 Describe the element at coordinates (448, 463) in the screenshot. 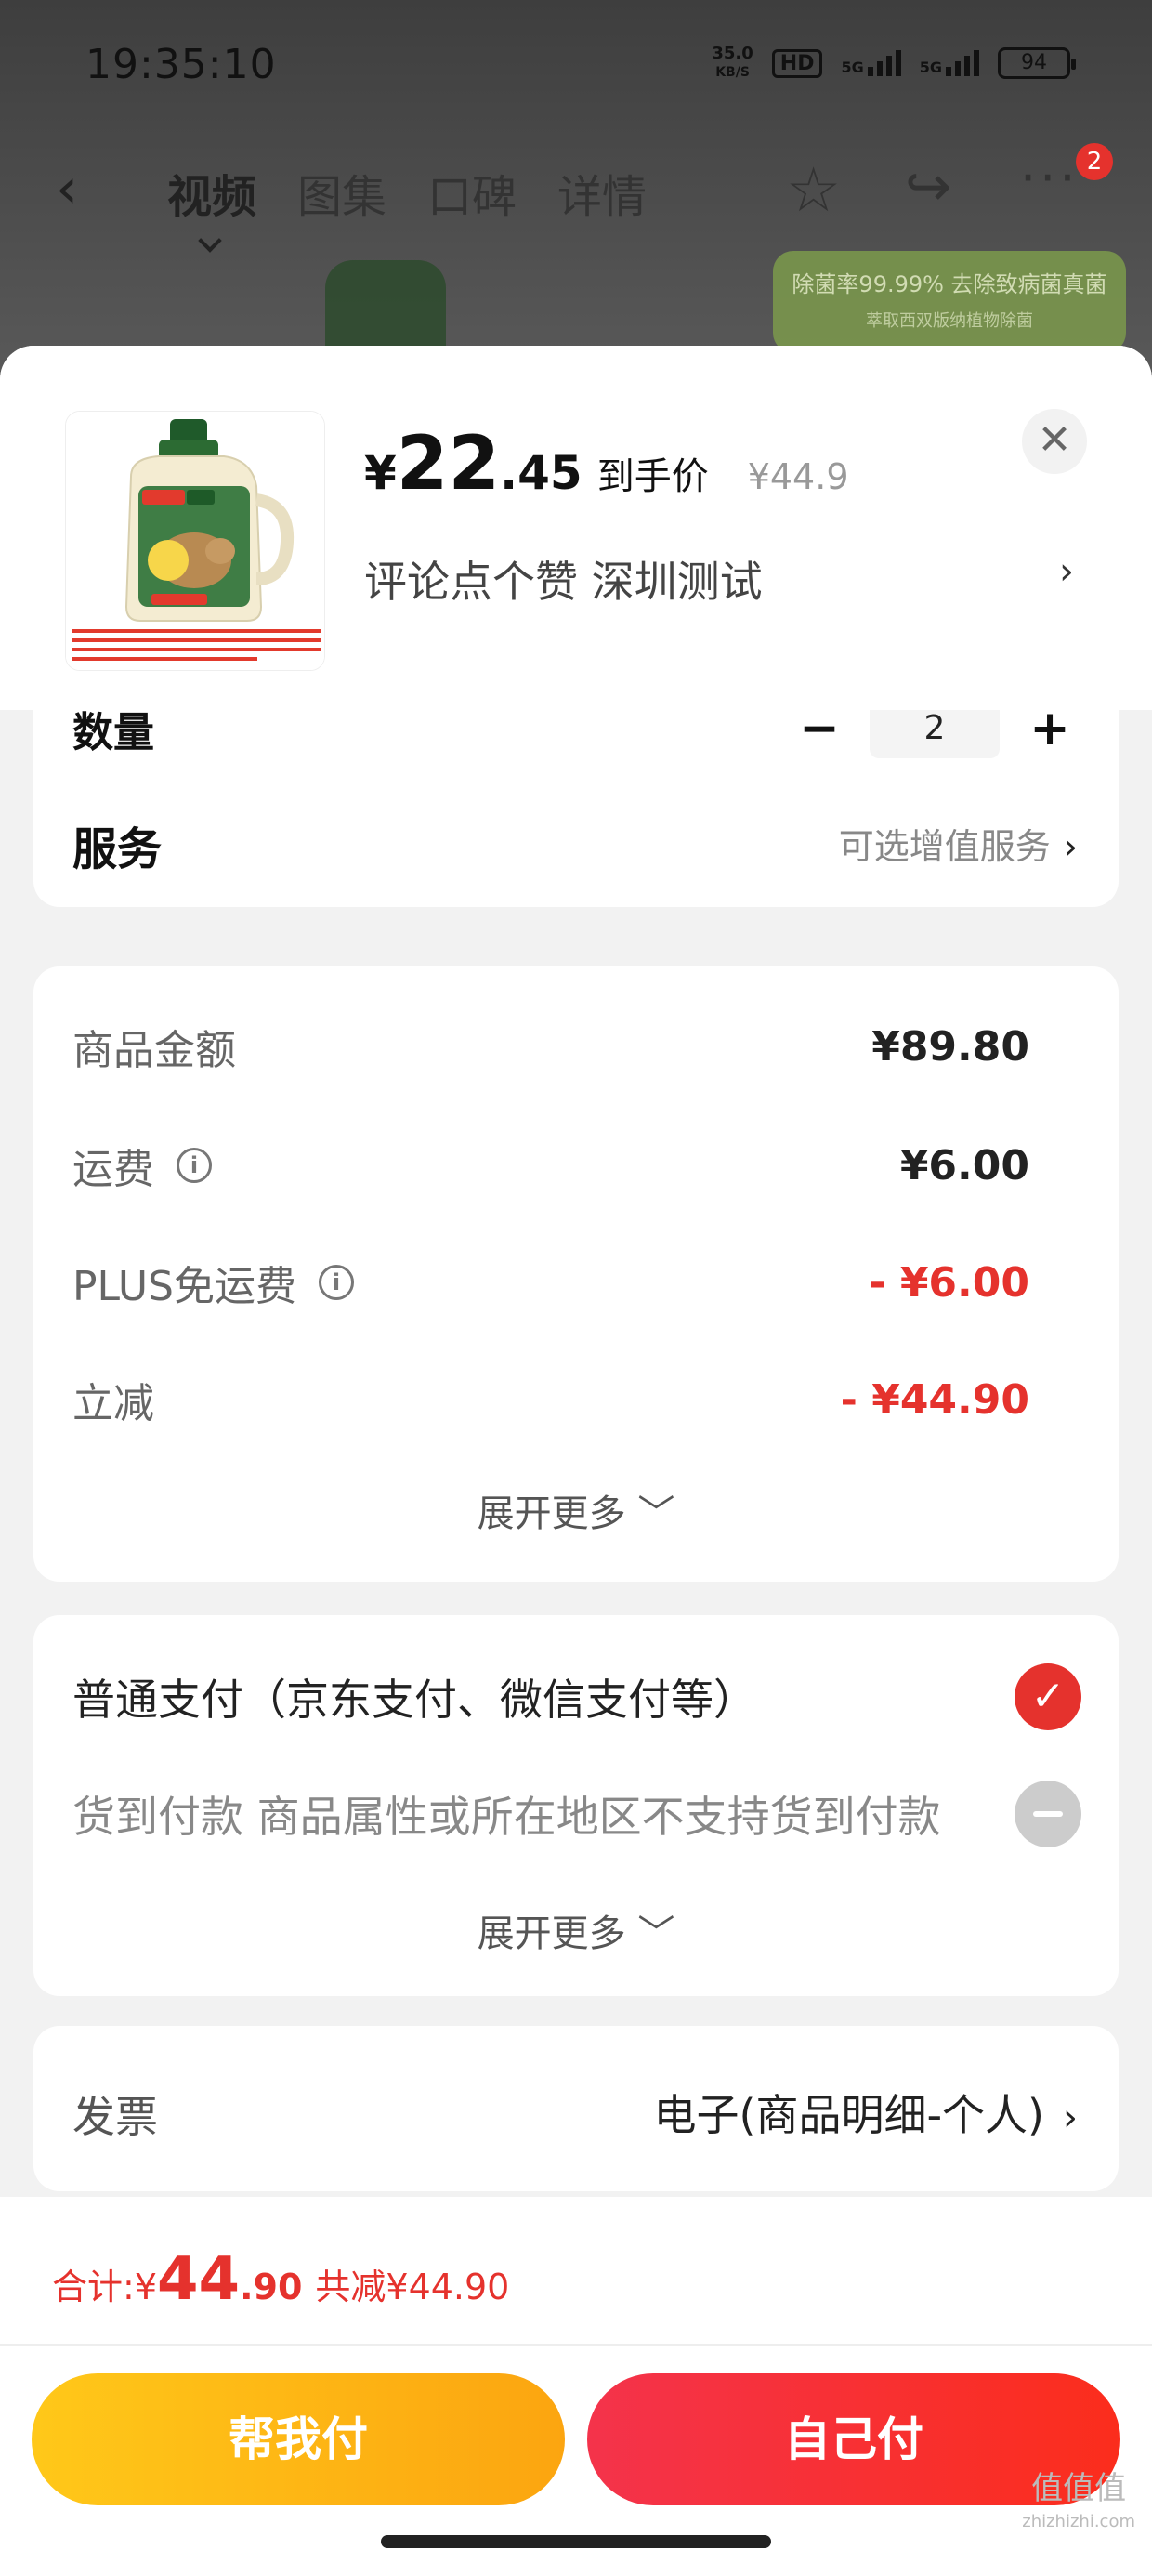

I see `price-integer: 22` at that location.